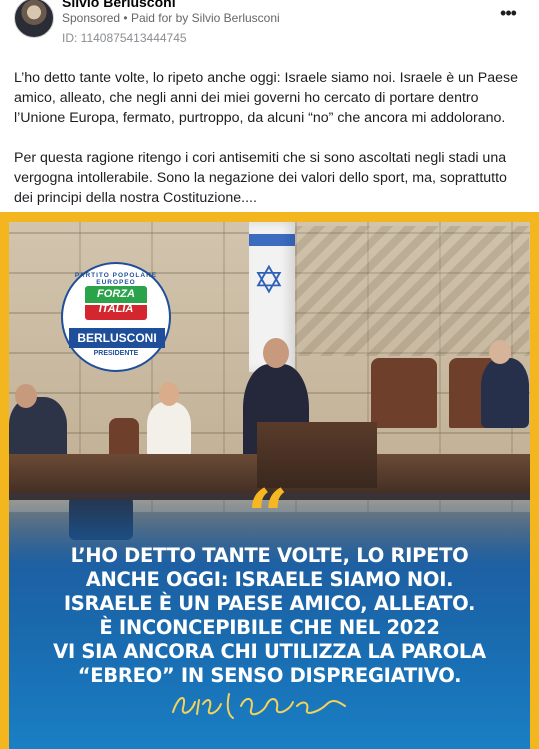  Describe the element at coordinates (159, 18) in the screenshot. I see `paid-for-prefix: Paid for by` at that location.